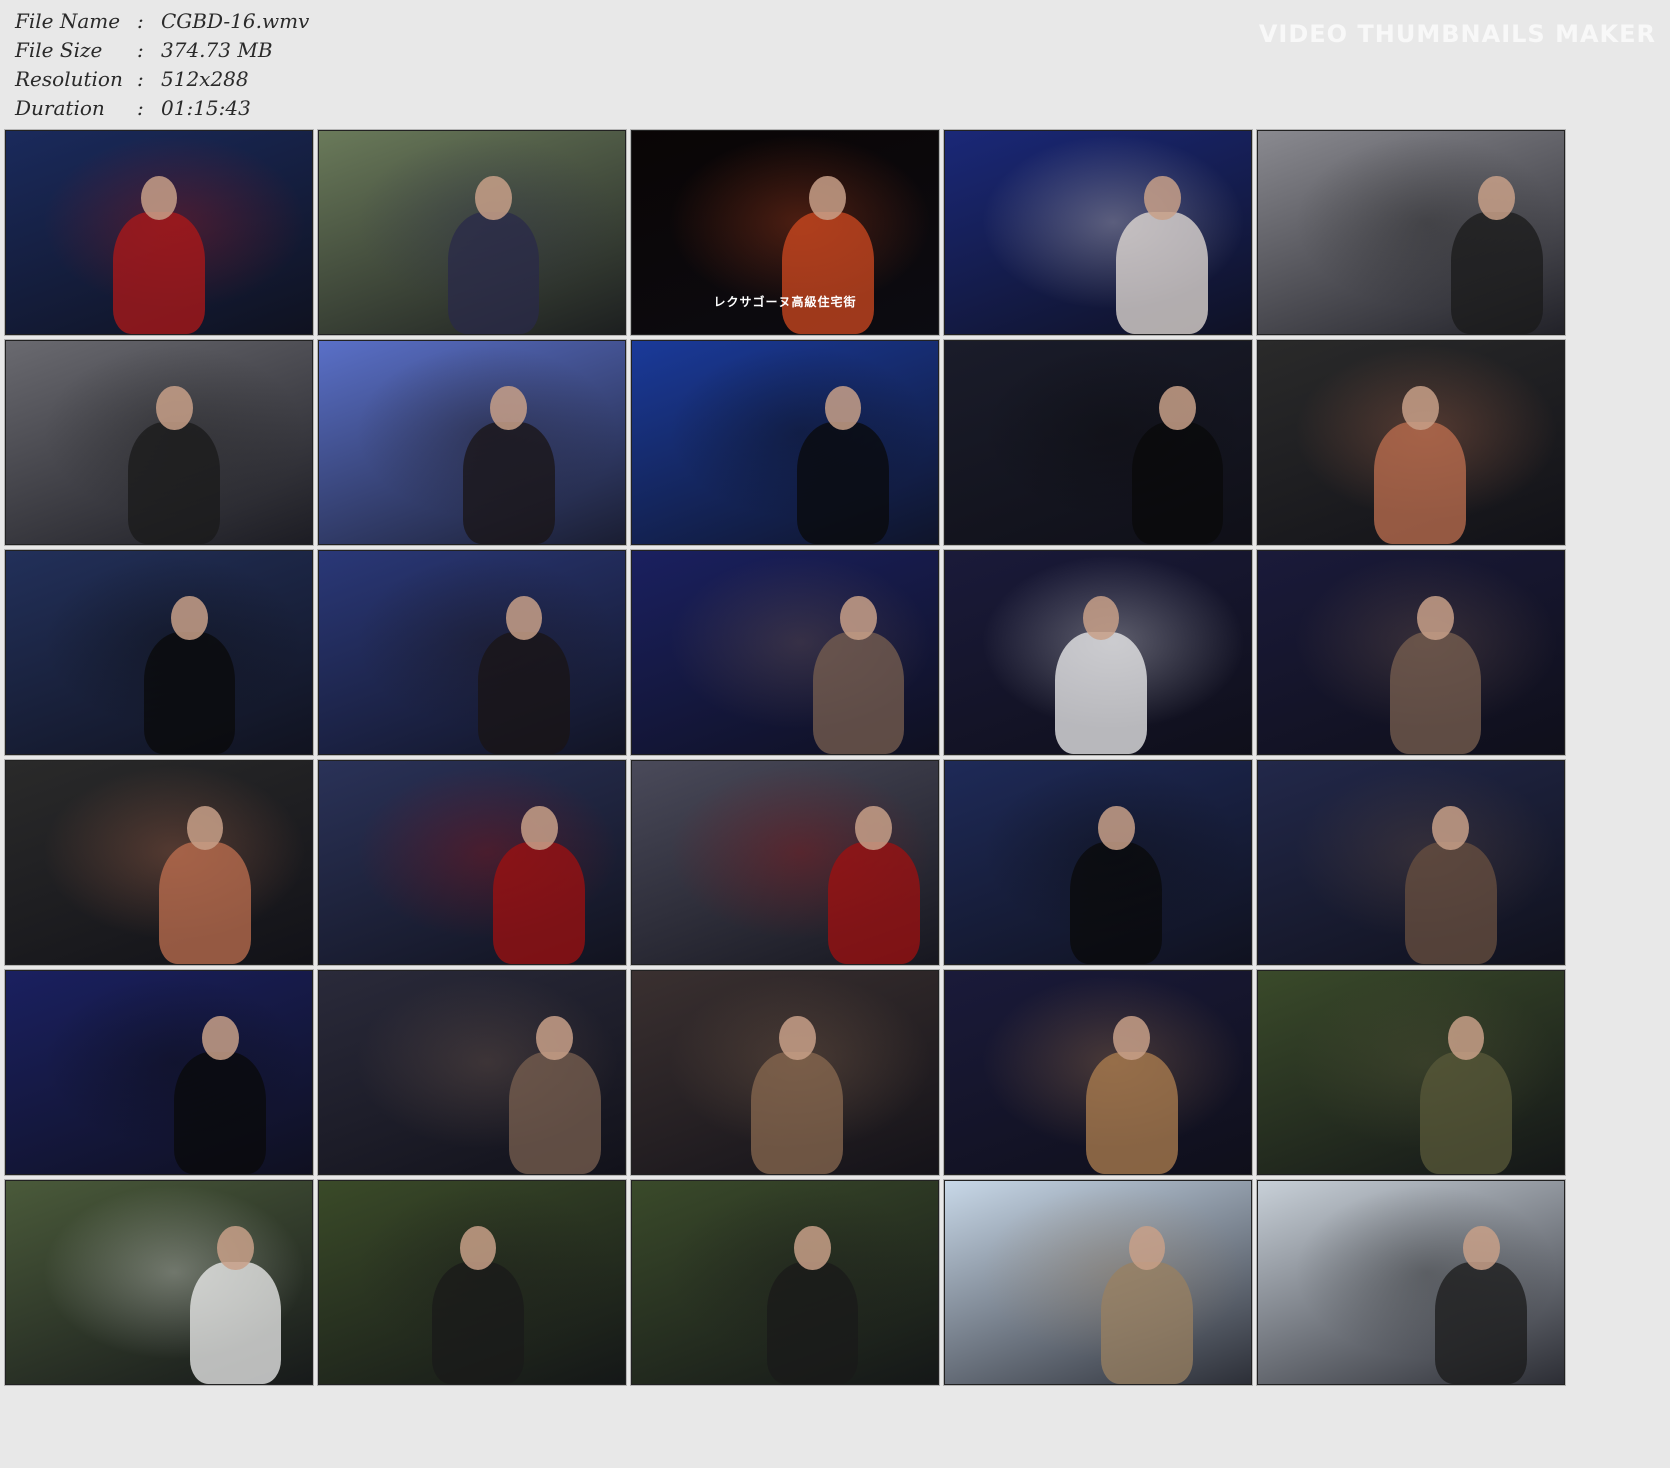 This screenshot has height=1468, width=1670. Describe the element at coordinates (217, 49) in the screenshot. I see `file-size-value: 374.73 MB` at that location.